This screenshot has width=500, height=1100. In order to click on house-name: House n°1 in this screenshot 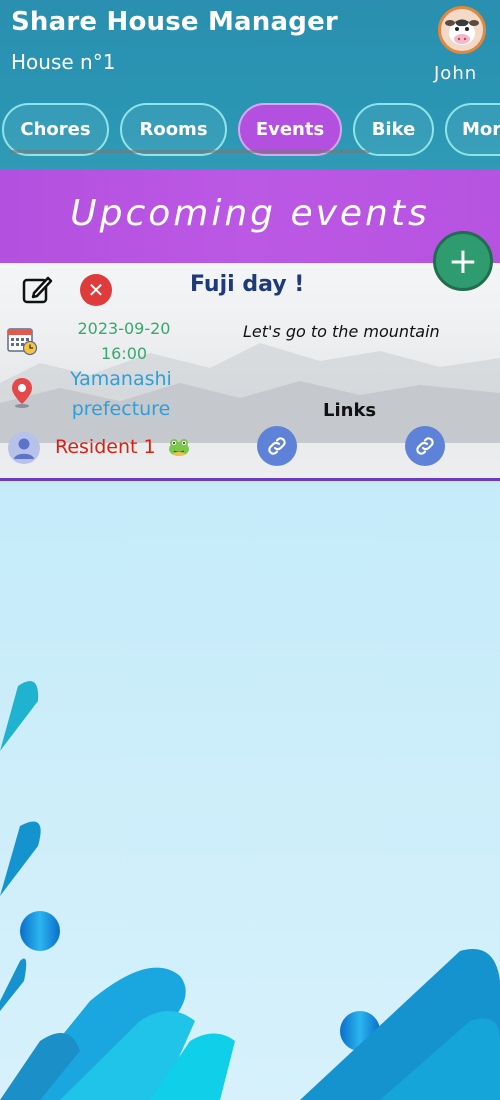, I will do `click(63, 62)`.